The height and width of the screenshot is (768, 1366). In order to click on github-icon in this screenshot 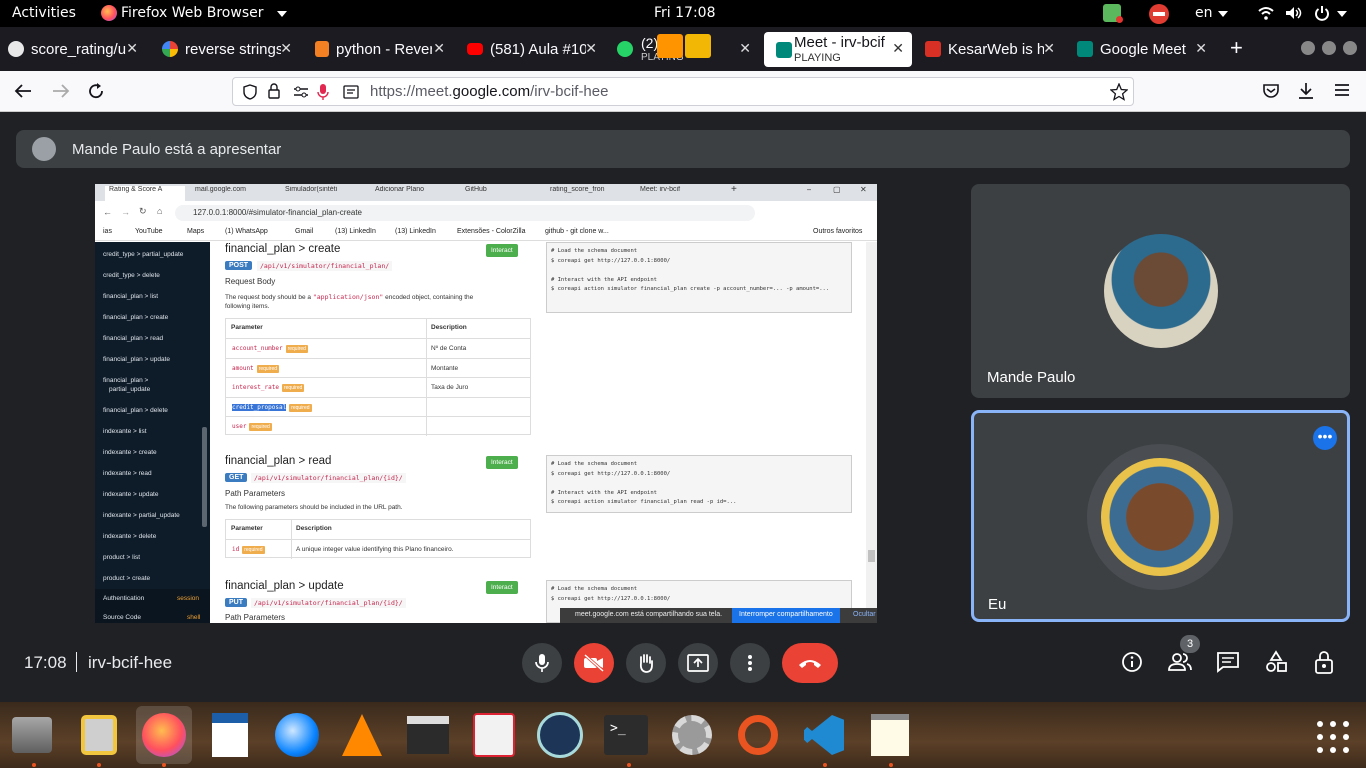, I will do `click(16, 49)`.